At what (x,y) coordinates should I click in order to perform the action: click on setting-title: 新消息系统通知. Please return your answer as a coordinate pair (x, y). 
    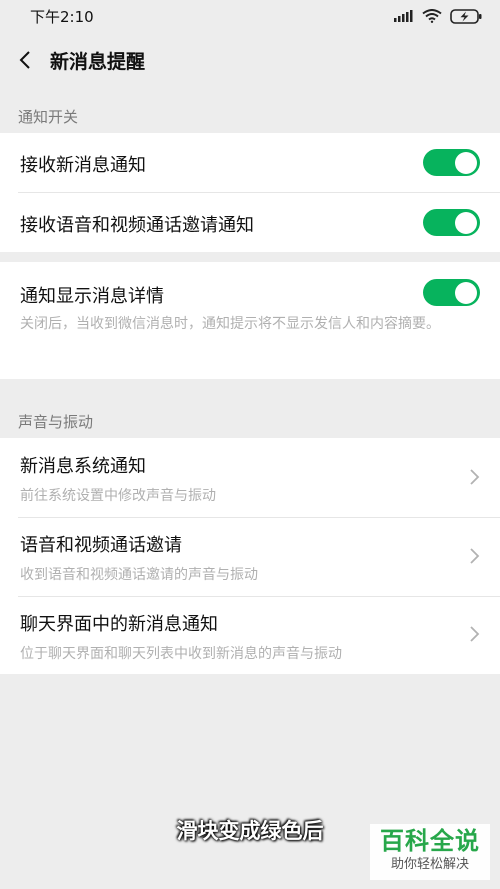
    Looking at the image, I should click on (83, 466).